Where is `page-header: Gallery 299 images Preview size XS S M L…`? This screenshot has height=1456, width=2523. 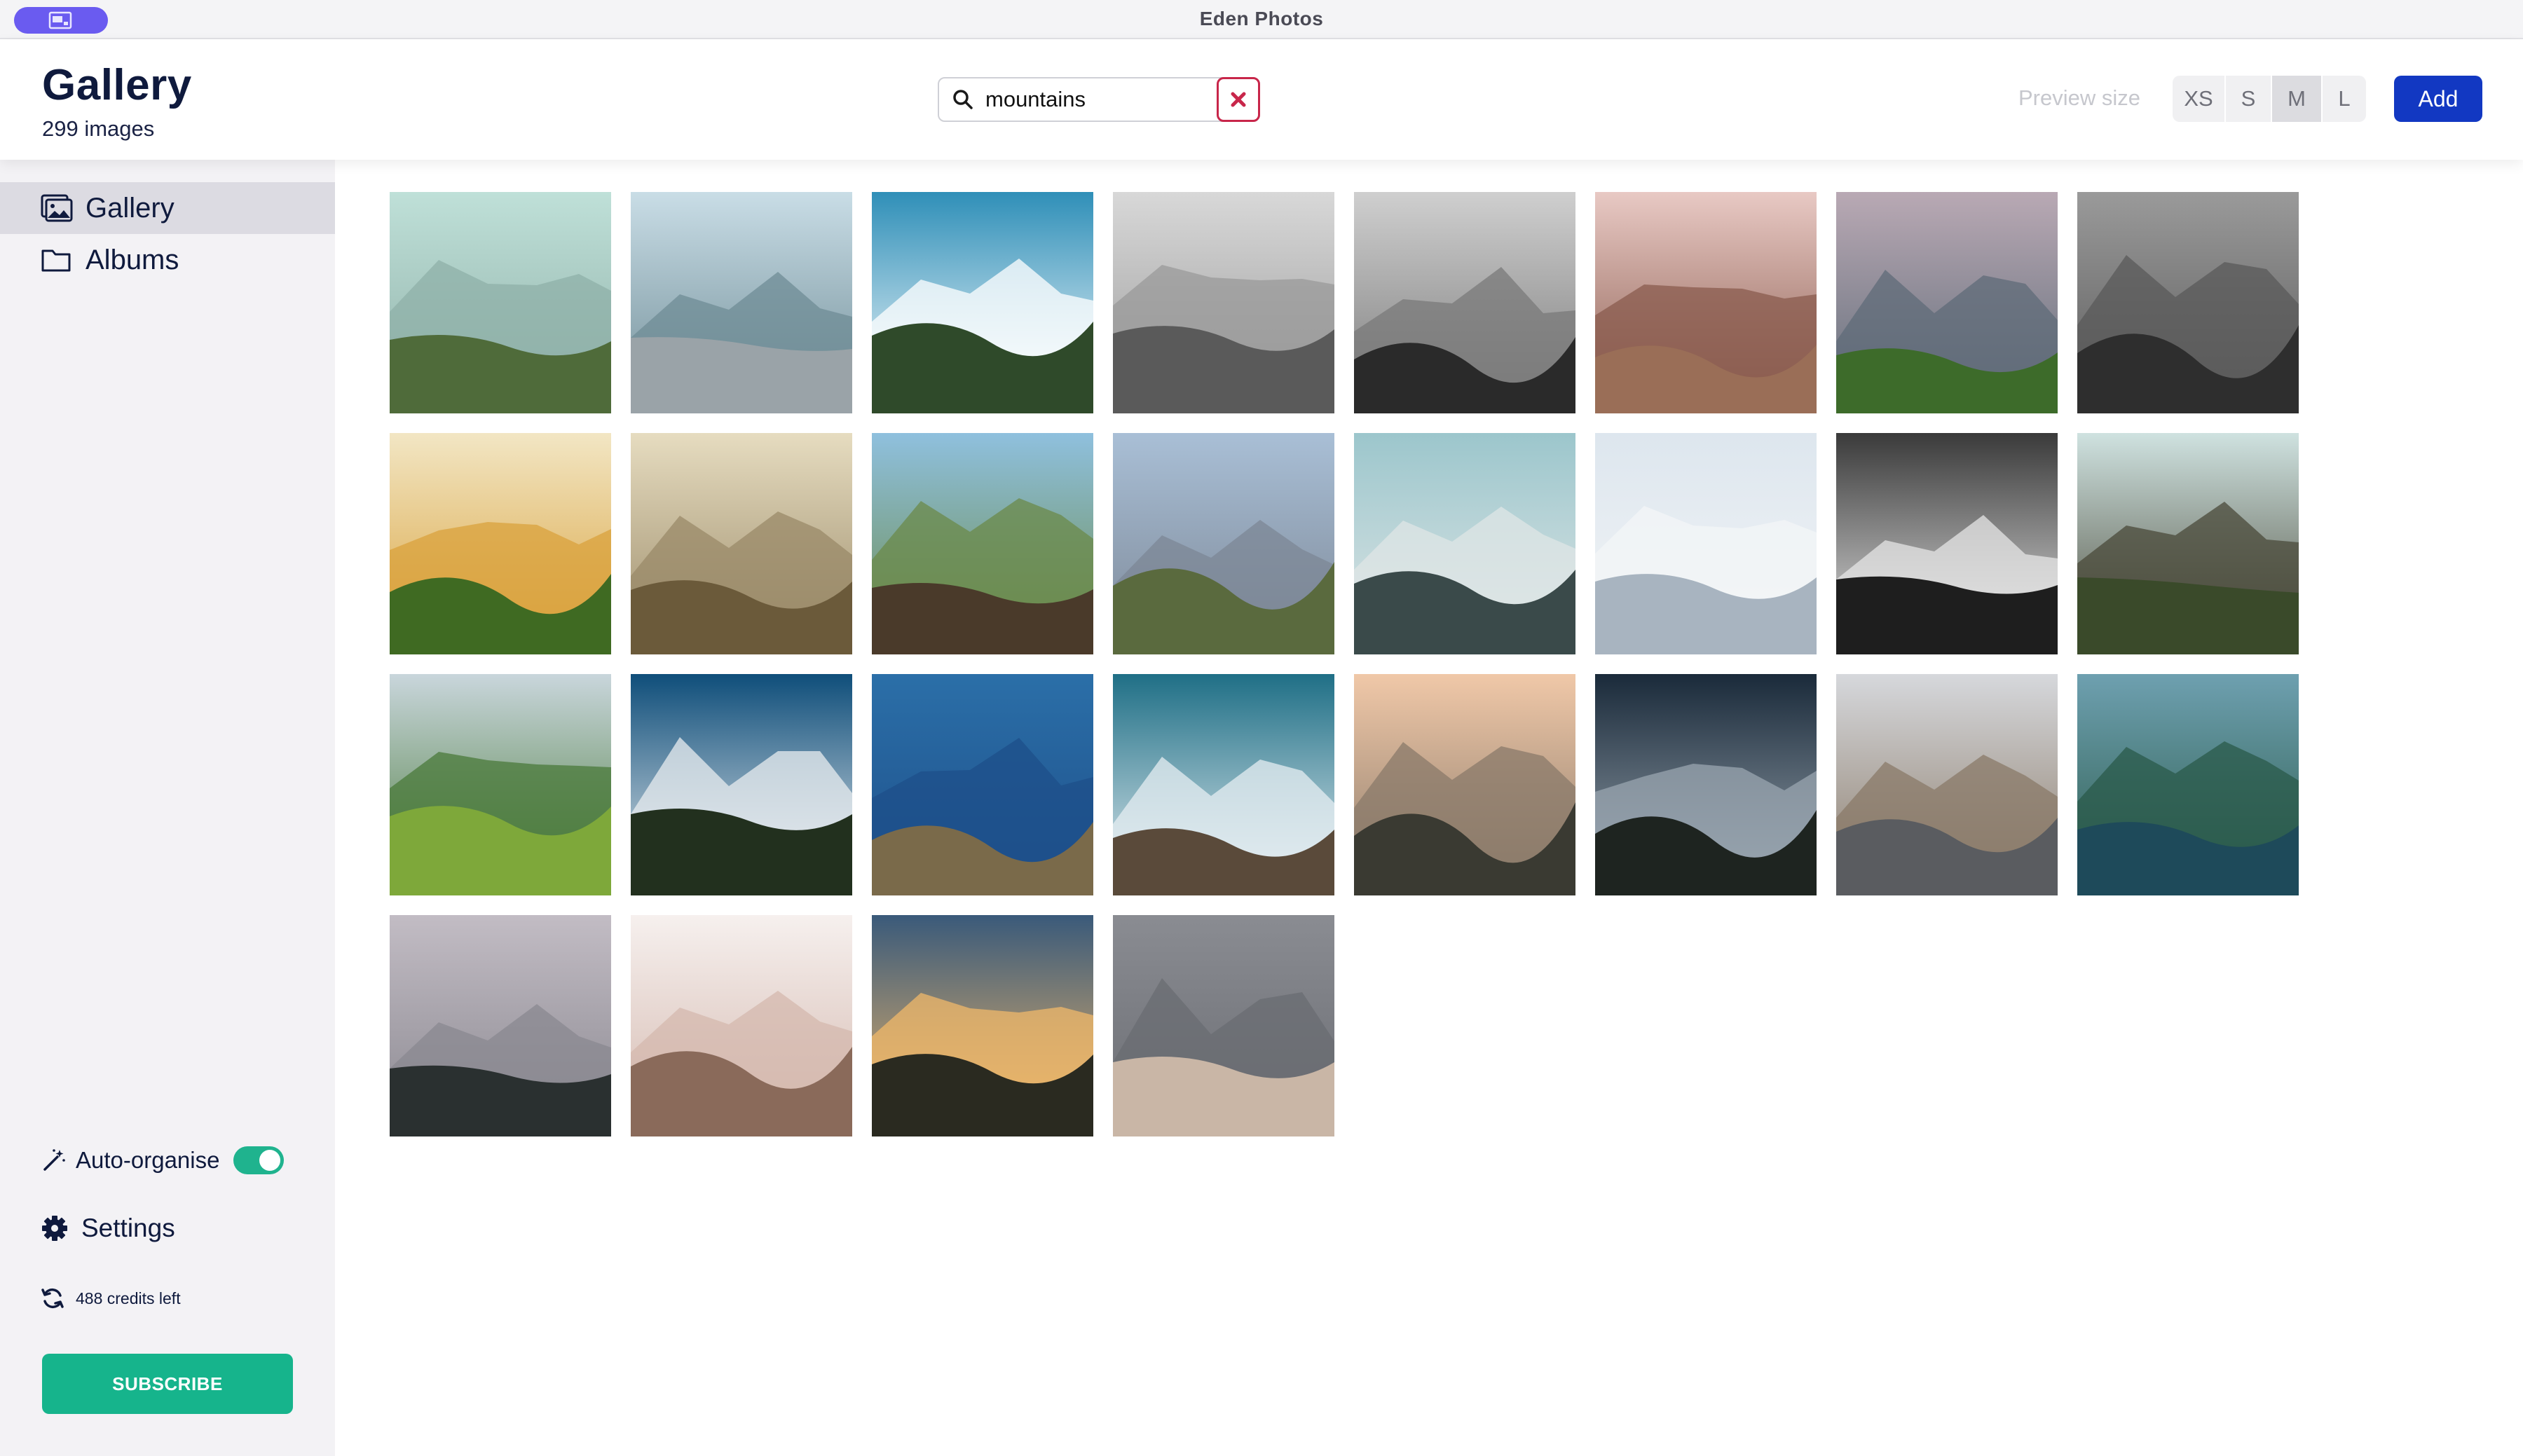
page-header: Gallery 299 images Preview size XS S M L… is located at coordinates (1261, 99).